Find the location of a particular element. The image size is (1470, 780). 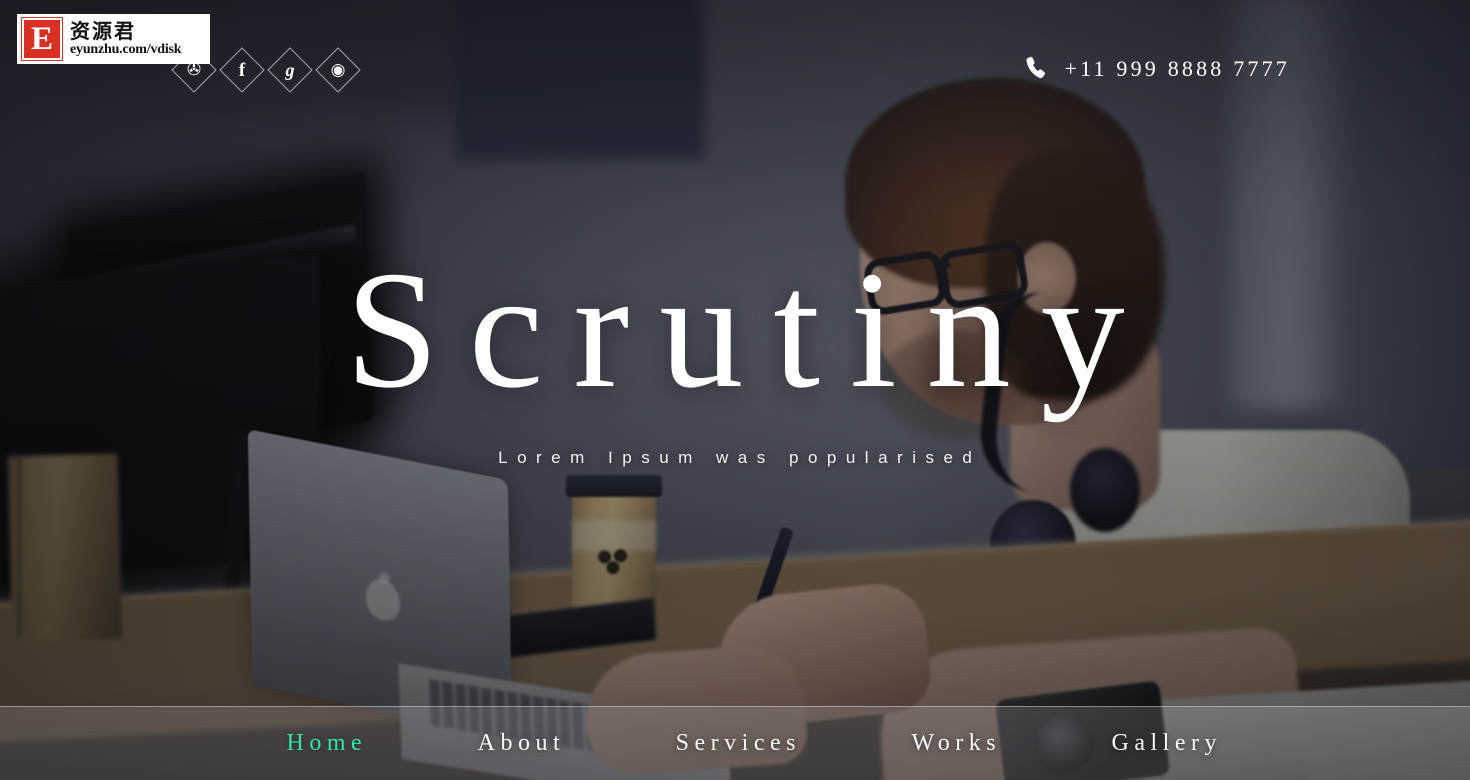

social-twitter-link: ✇ is located at coordinates (194, 70).